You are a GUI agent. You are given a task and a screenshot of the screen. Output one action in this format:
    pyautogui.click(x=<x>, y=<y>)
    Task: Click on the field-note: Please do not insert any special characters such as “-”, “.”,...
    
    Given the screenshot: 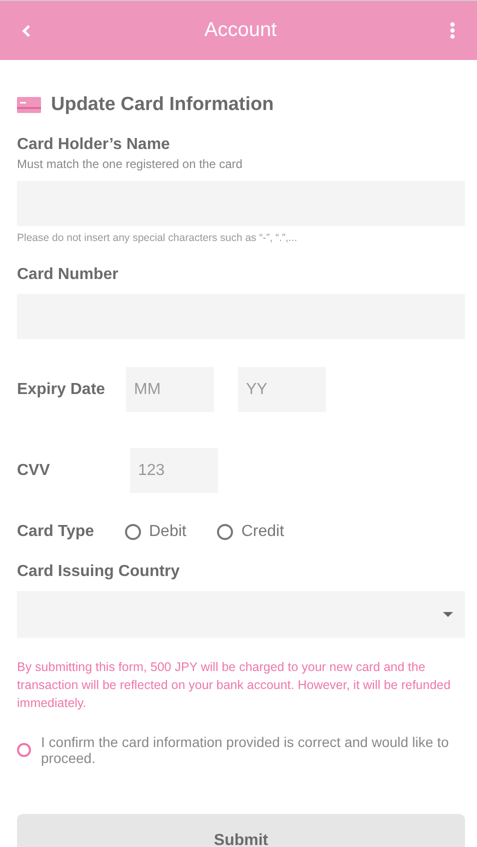 What is the action you would take?
    pyautogui.click(x=157, y=238)
    